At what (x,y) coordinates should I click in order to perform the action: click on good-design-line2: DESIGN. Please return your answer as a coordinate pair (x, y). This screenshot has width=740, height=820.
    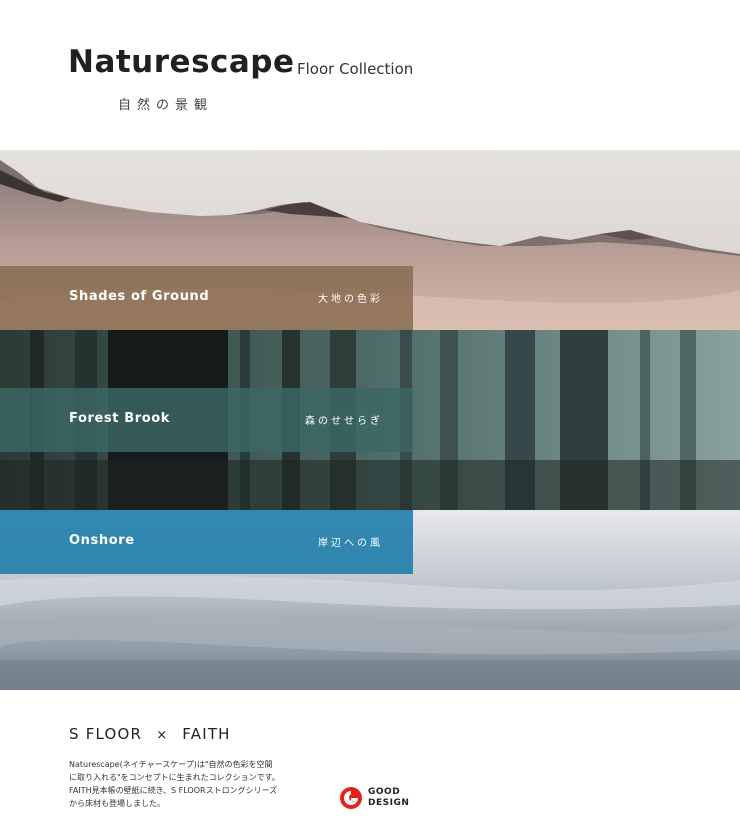
    Looking at the image, I should click on (389, 803).